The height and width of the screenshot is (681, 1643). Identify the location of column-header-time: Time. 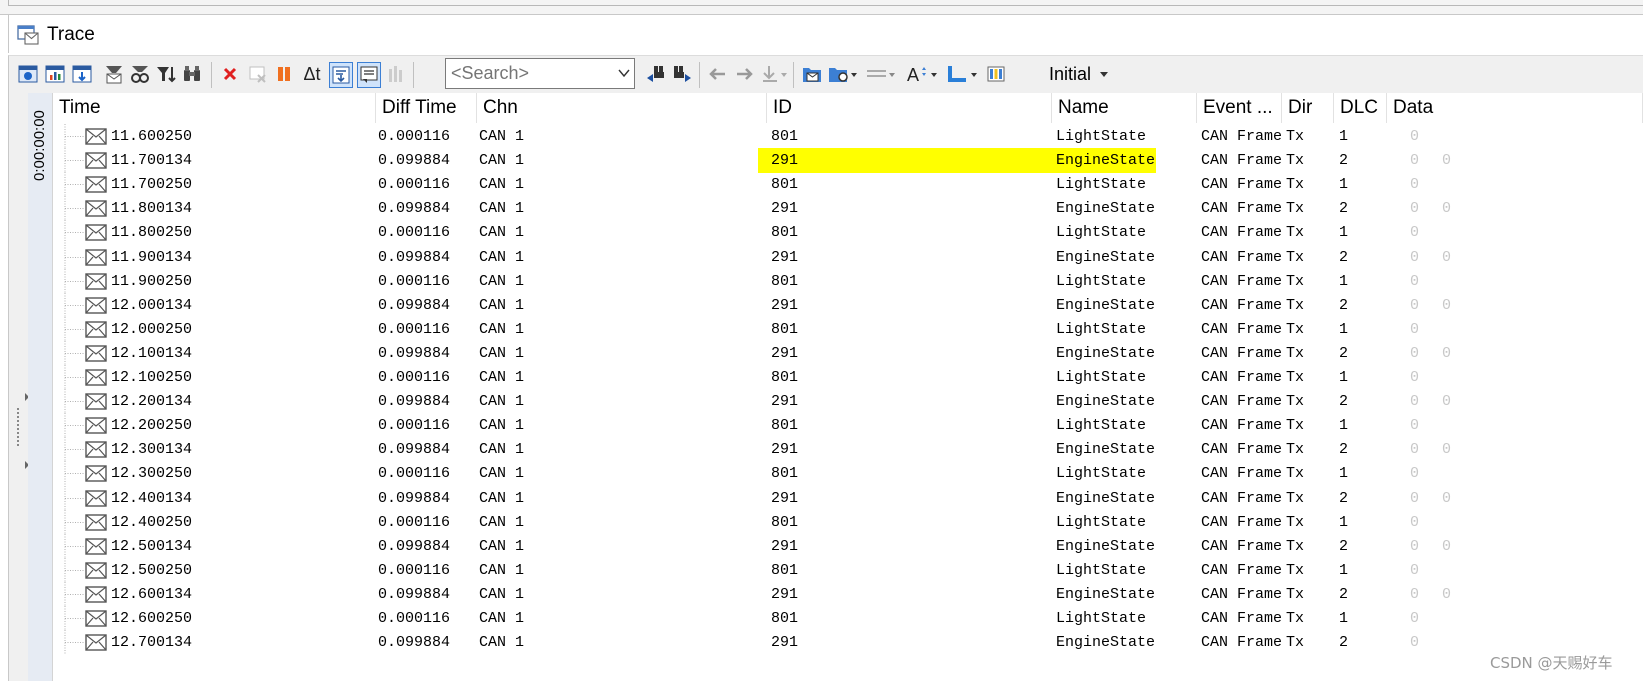
(214, 108).